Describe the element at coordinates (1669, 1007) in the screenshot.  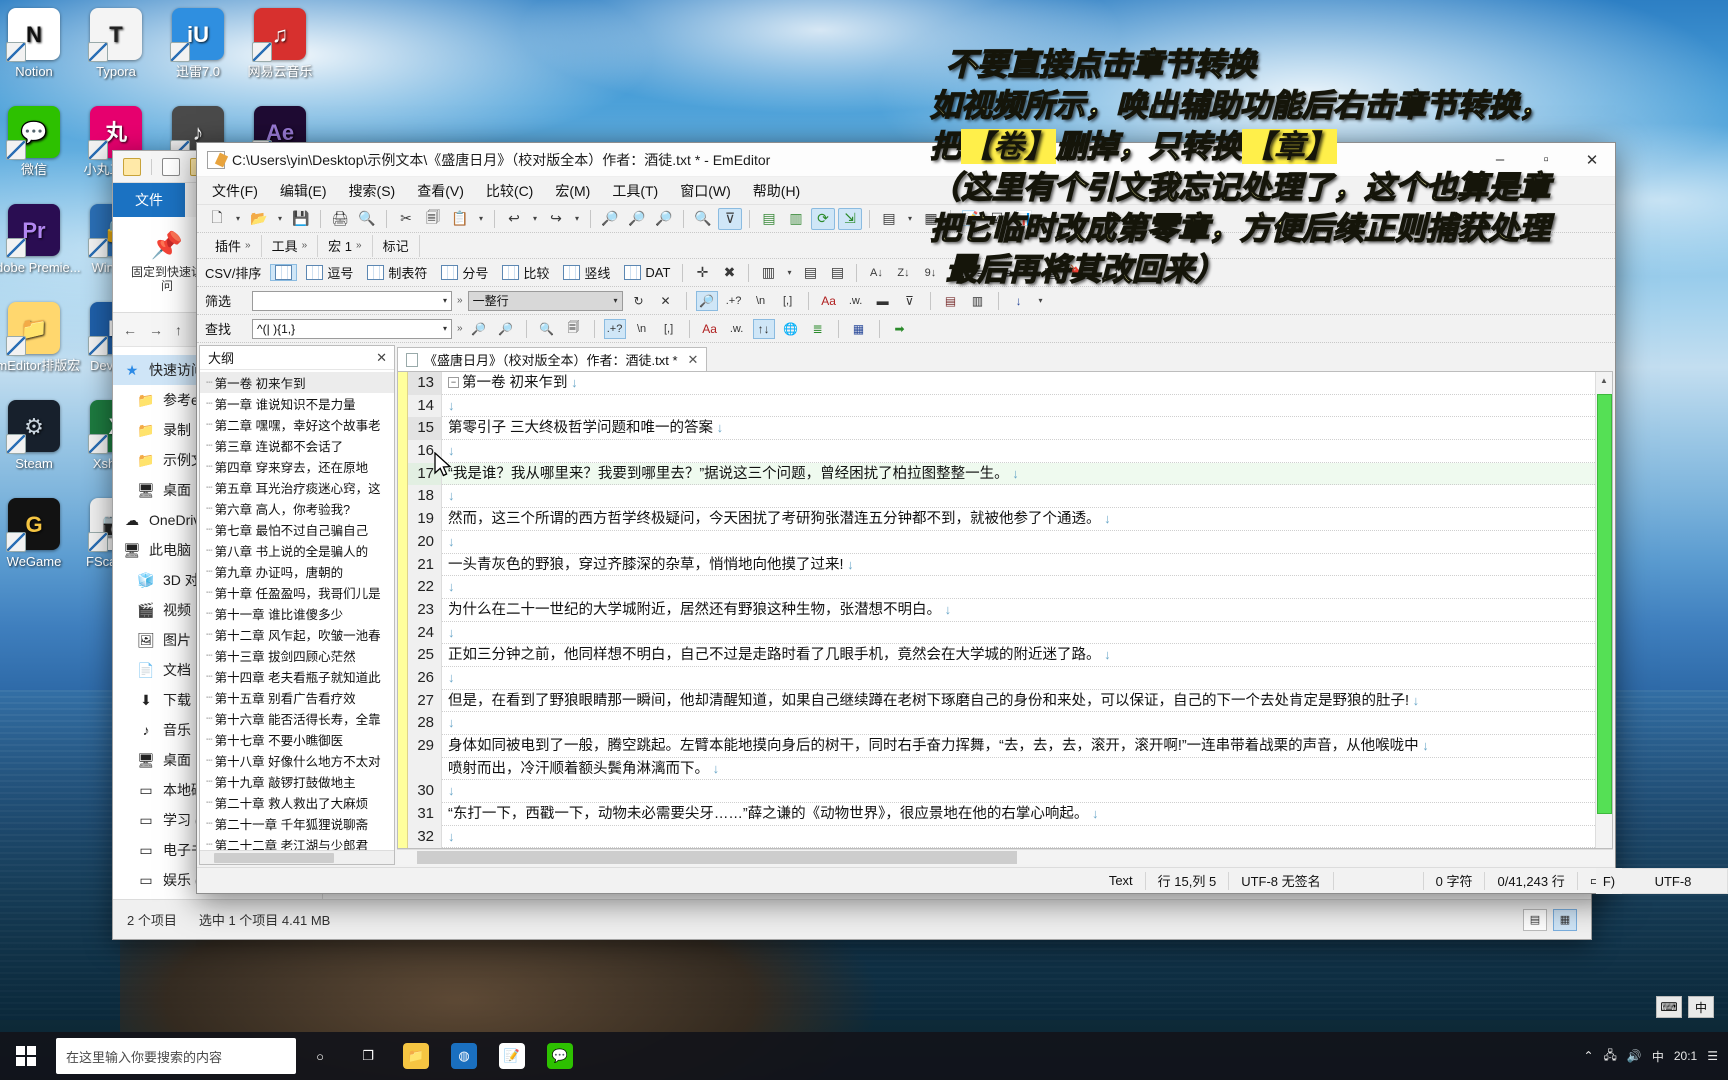
I see `ime-keyboard-icon: ⌨` at that location.